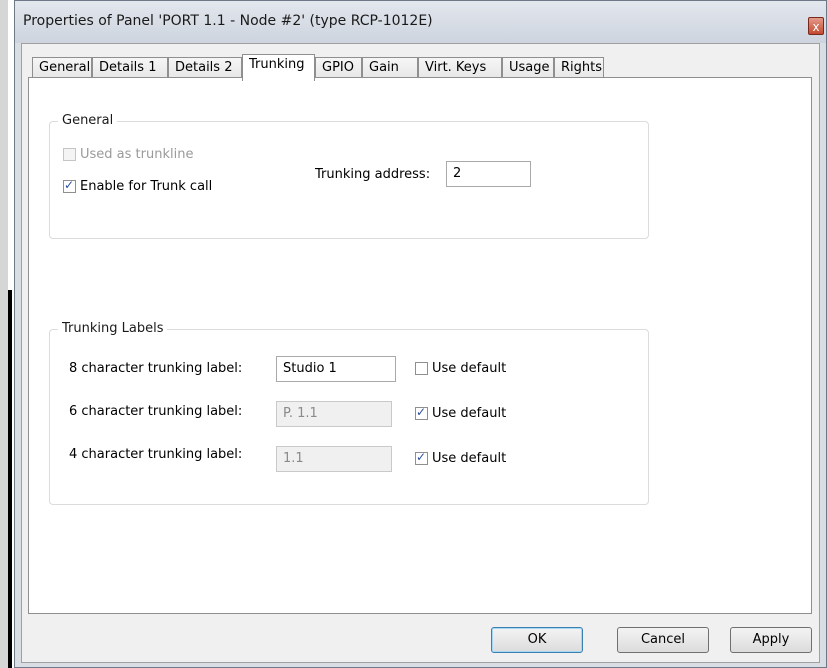 The image size is (827, 668). I want to click on enable-trunk-call-box, so click(69, 185).